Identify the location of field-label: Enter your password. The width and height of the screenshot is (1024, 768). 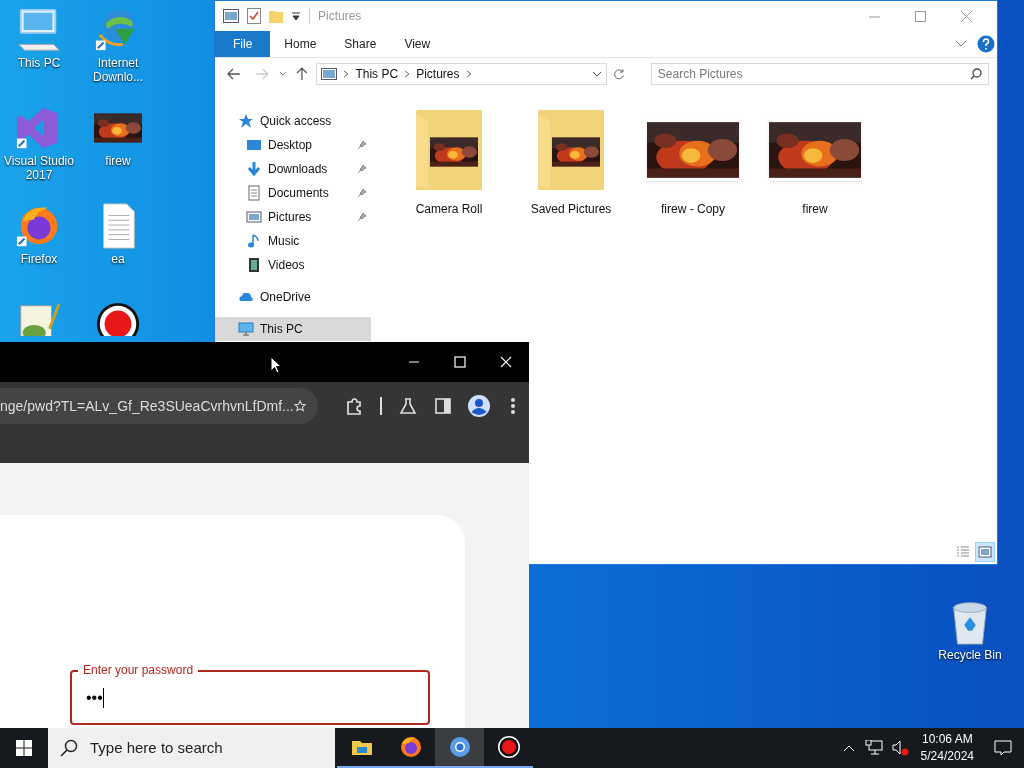
(138, 670).